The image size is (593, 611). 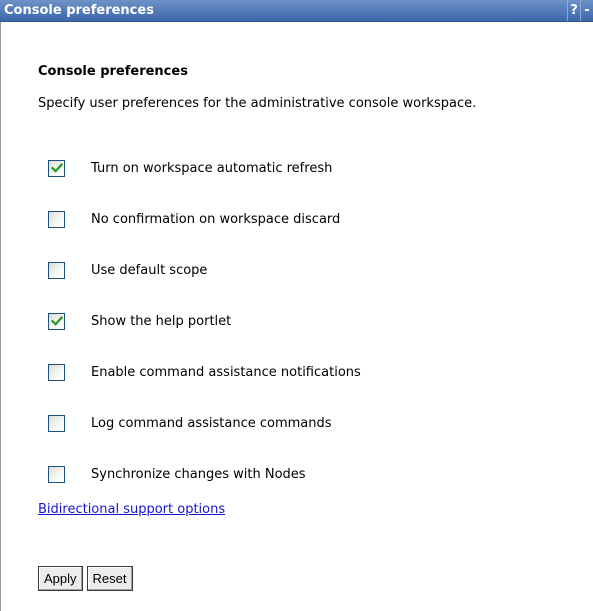 I want to click on action-buttons: Apply Reset, so click(x=85, y=578).